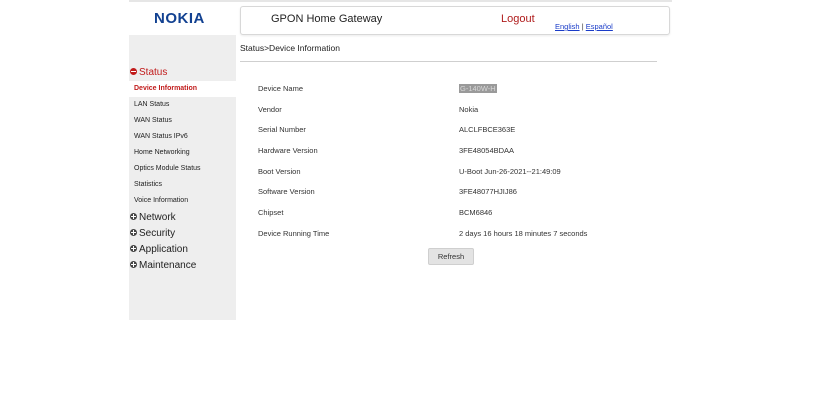 Image resolution: width=825 pixels, height=400 pixels. Describe the element at coordinates (478, 88) in the screenshot. I see `info-value: G-140W-H` at that location.